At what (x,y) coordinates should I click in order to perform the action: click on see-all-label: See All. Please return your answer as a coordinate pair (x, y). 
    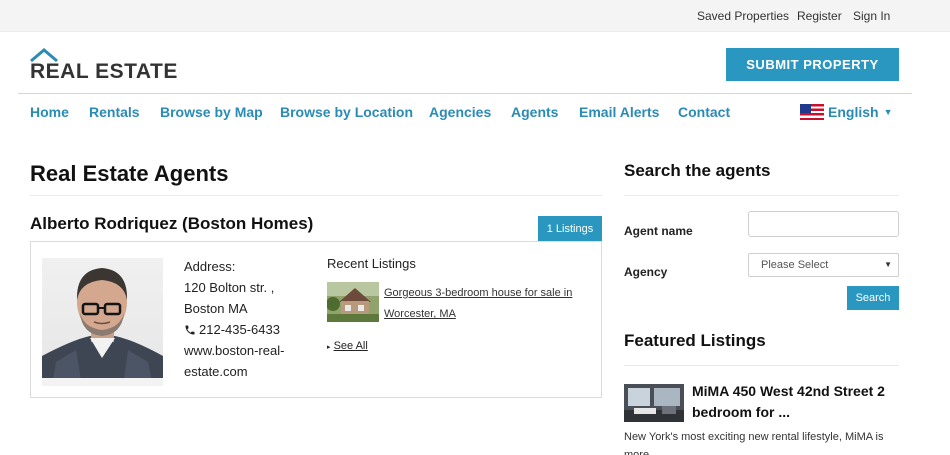
    Looking at the image, I should click on (350, 346).